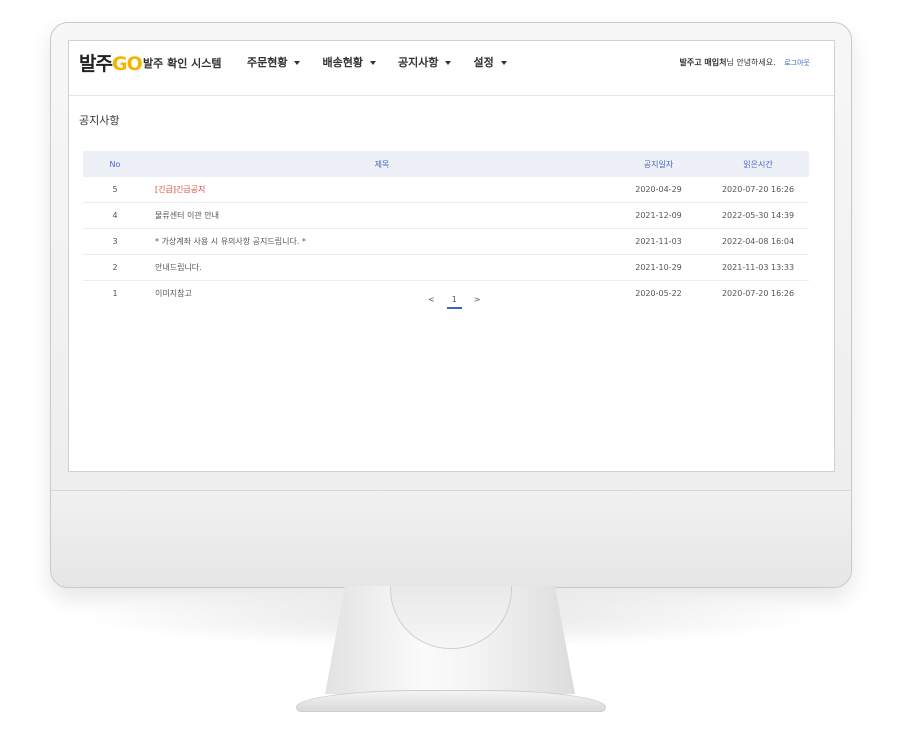  Describe the element at coordinates (378, 215) in the screenshot. I see `row-title-link: 물류센터 이관 안내` at that location.